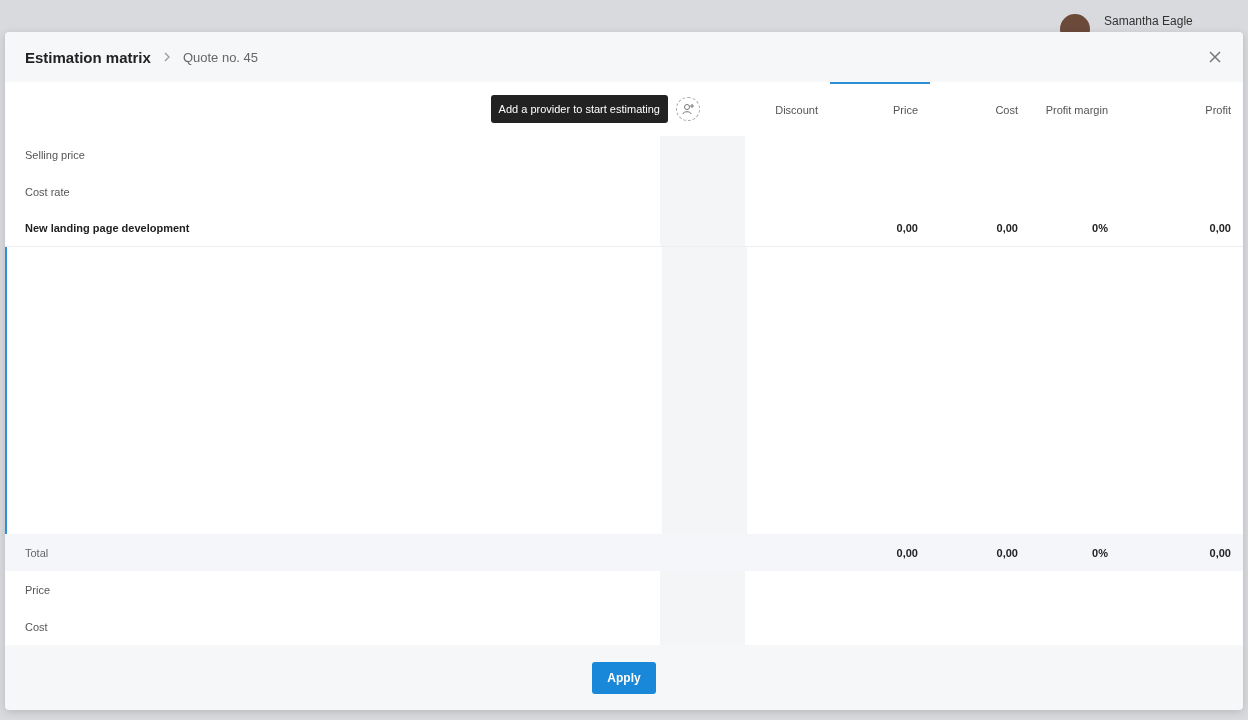  I want to click on column-header: Cost, so click(980, 109).